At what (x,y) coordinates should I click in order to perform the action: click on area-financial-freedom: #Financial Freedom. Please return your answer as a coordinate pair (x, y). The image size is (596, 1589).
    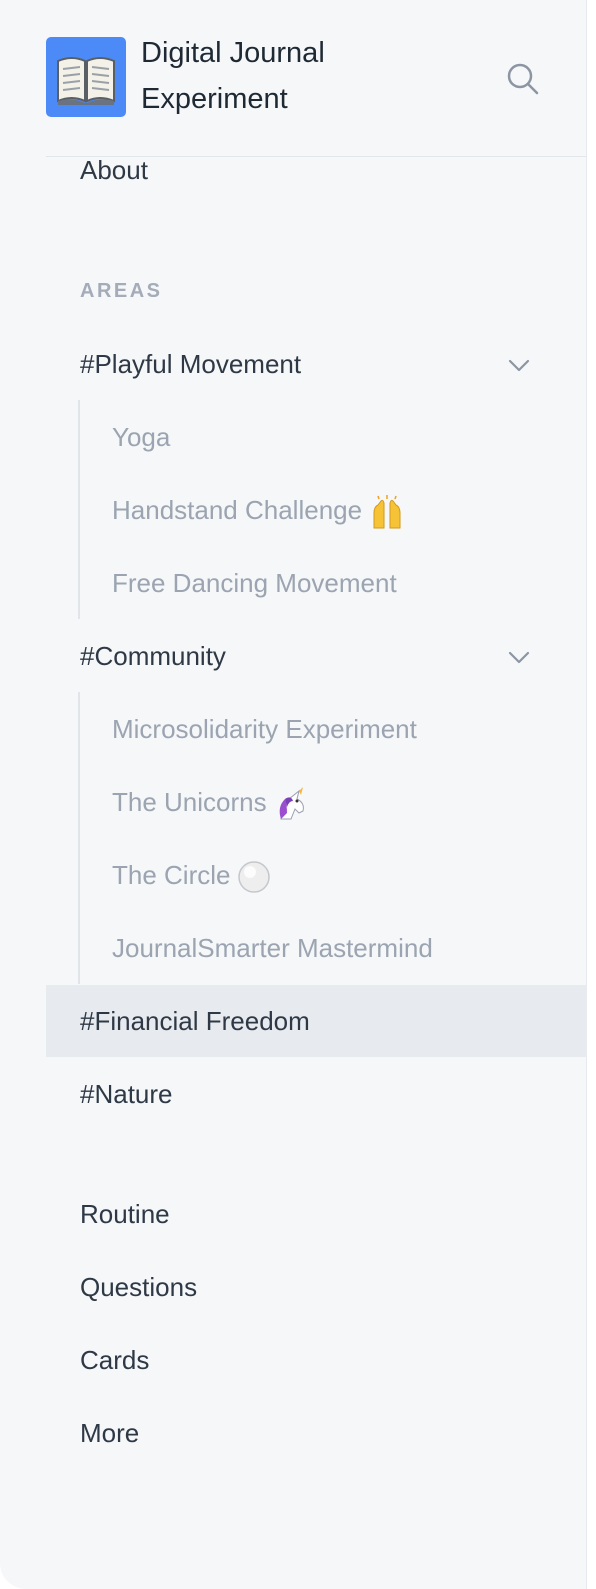
    Looking at the image, I should click on (316, 1021).